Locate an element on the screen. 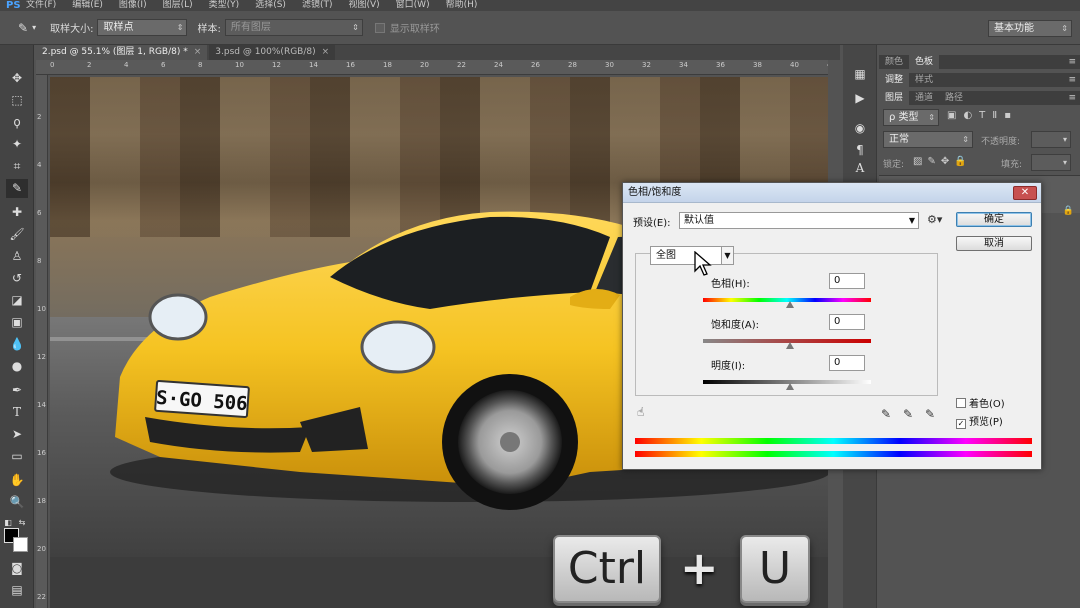 This screenshot has height=608, width=1080. path-selection-tool-icon: ➤ is located at coordinates (17, 434).